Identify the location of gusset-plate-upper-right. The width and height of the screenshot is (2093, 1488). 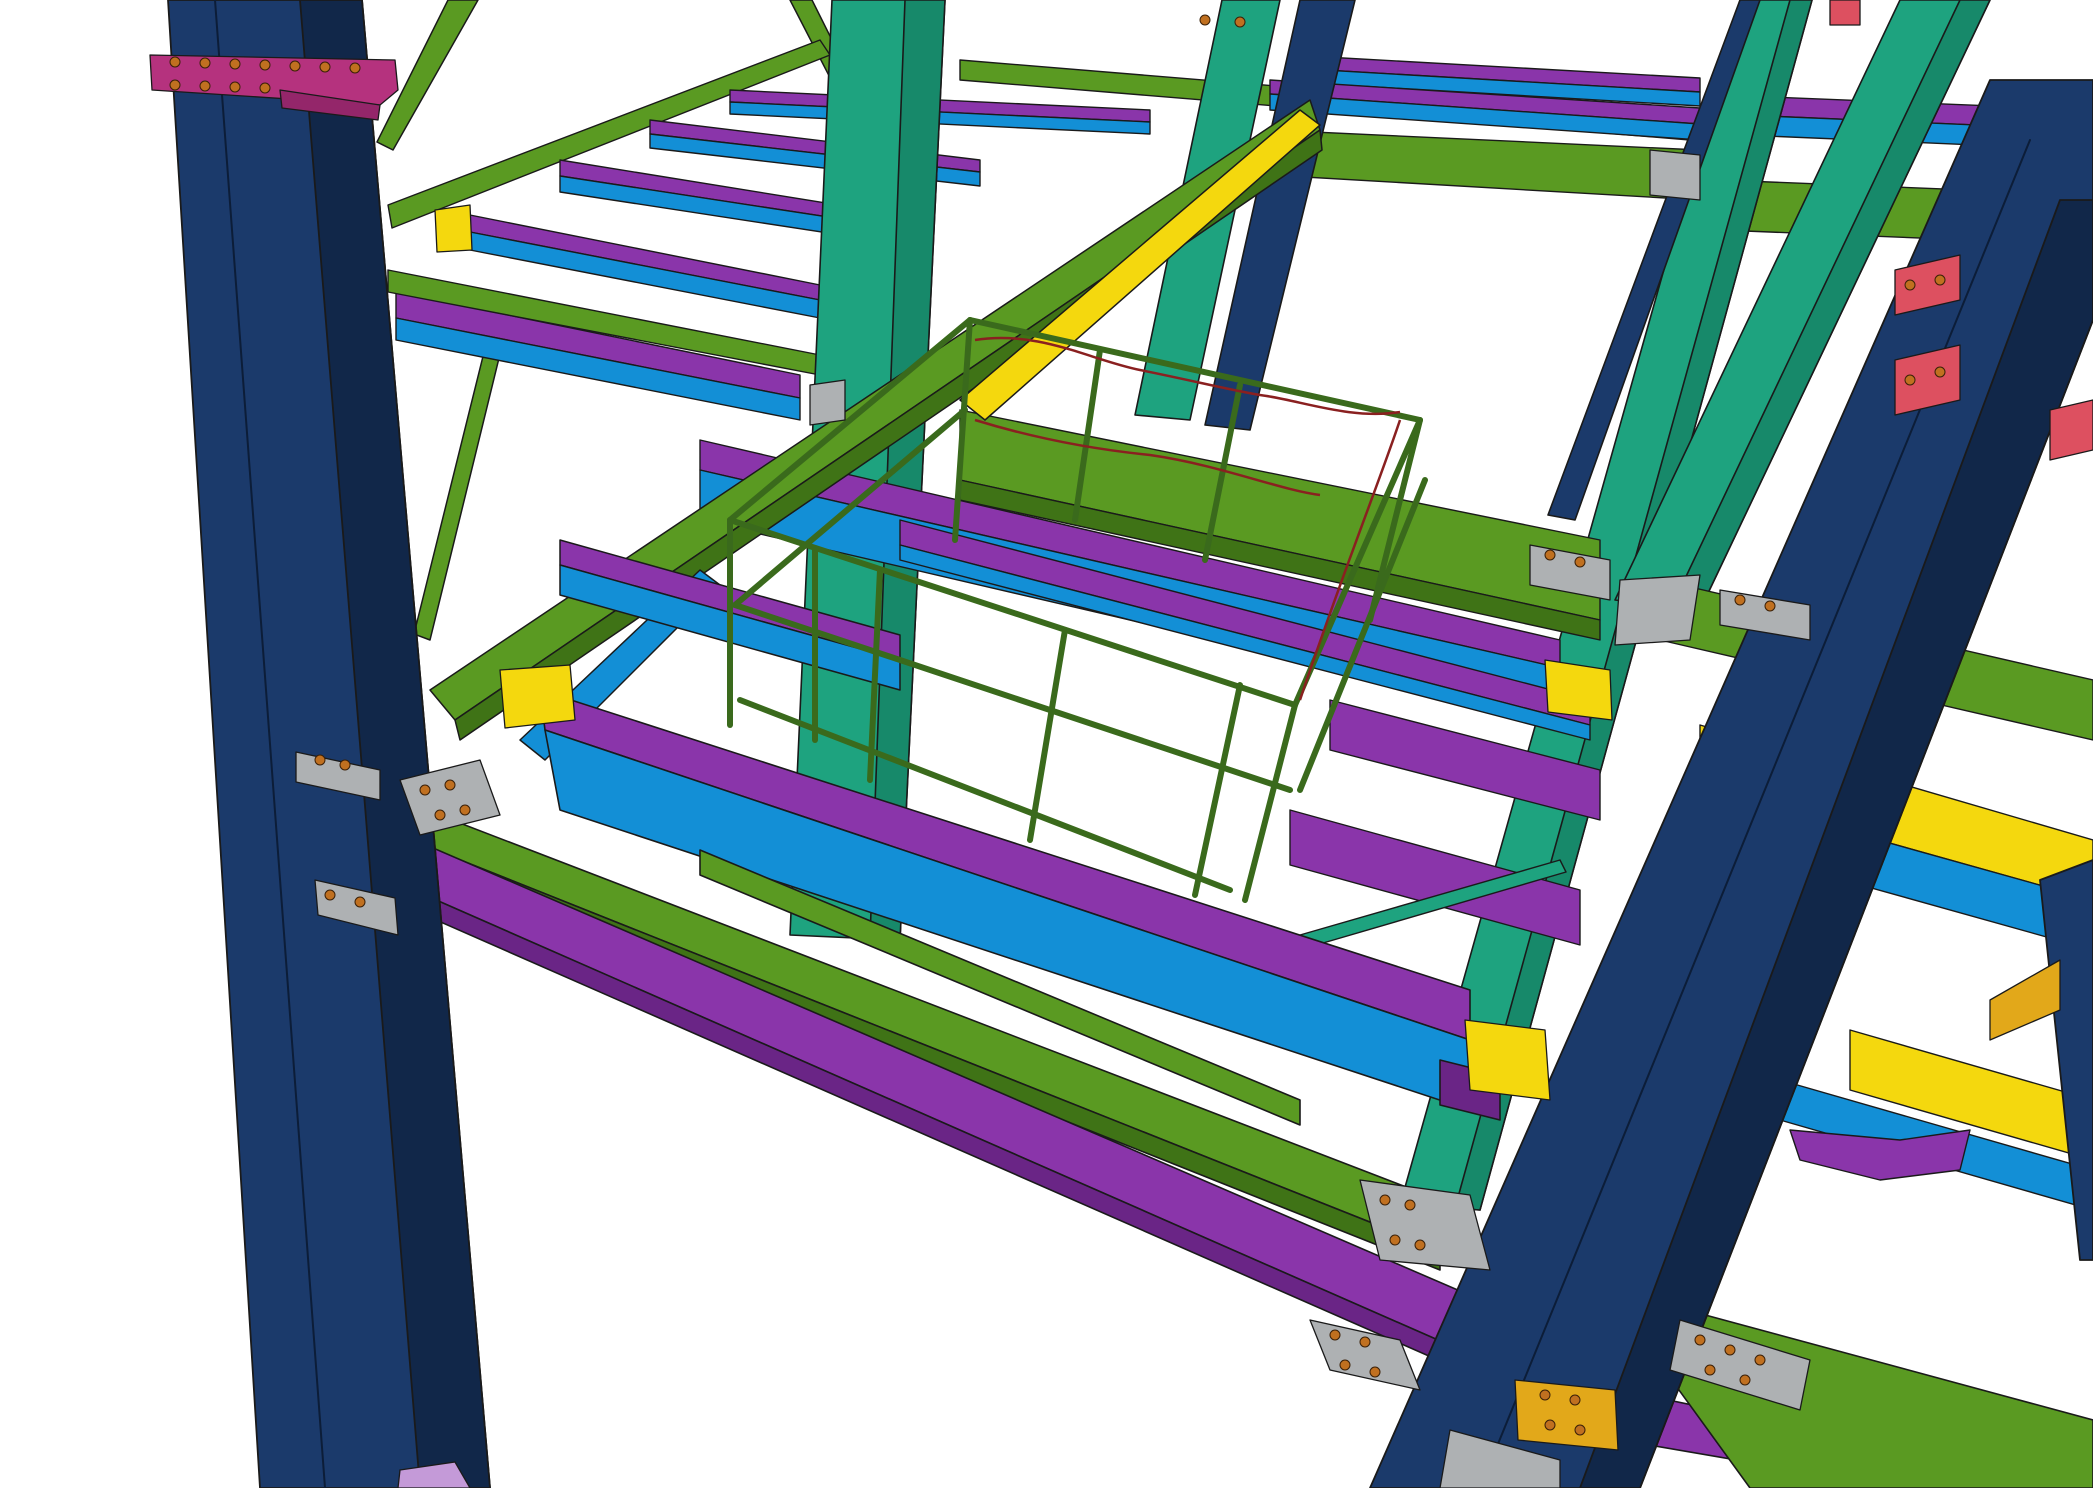
(1675, 175).